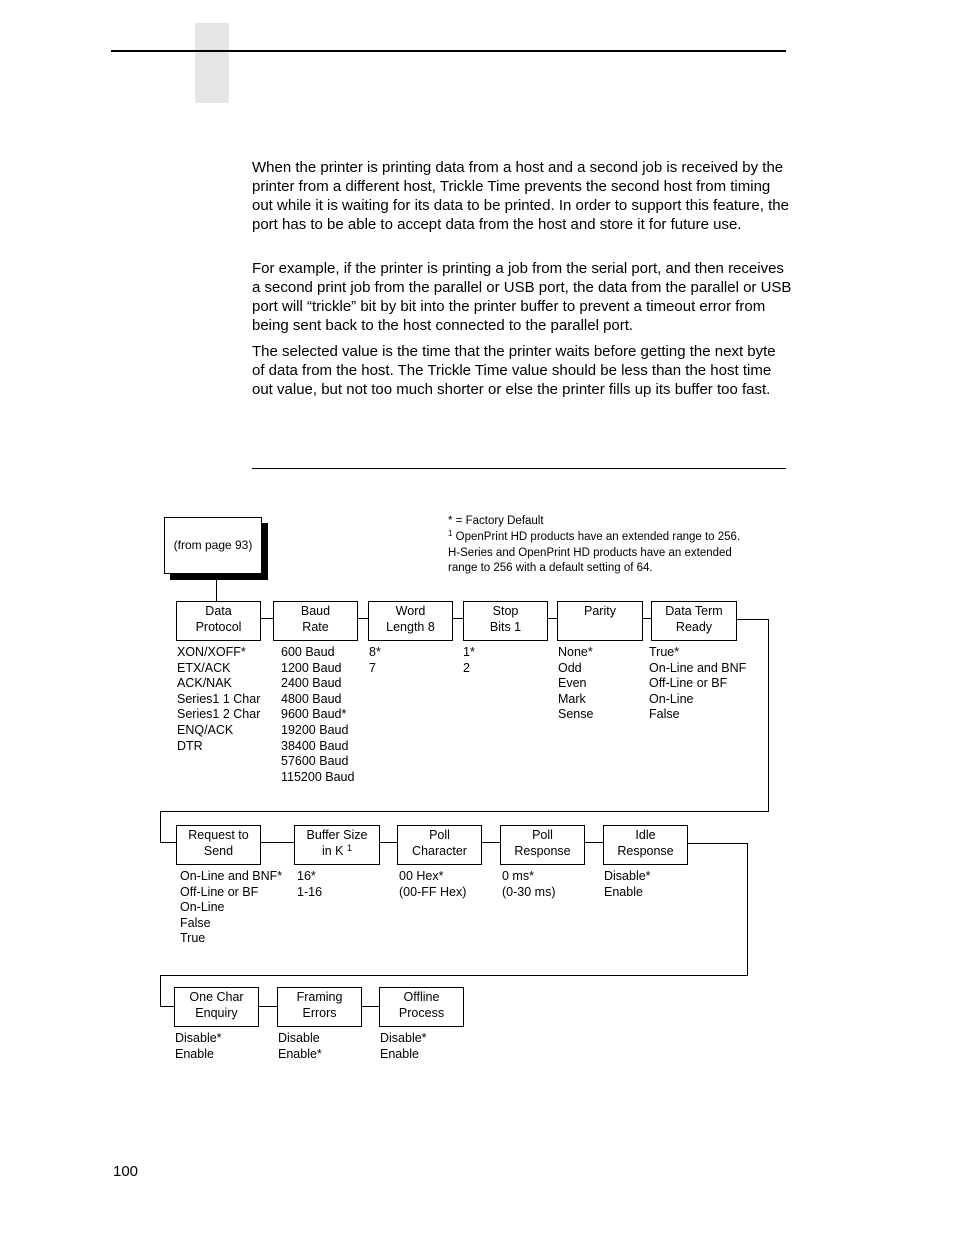 This screenshot has width=954, height=1235. I want to click on menu-box-request-to-send: Request to Send, so click(218, 845).